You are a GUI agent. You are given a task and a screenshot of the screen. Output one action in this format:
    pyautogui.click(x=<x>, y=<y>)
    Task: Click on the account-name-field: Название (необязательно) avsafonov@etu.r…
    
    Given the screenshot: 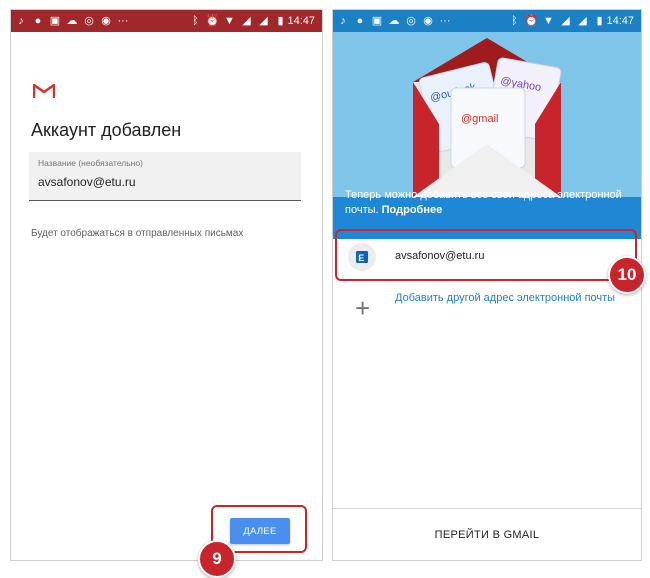 What is the action you would take?
    pyautogui.click(x=165, y=176)
    